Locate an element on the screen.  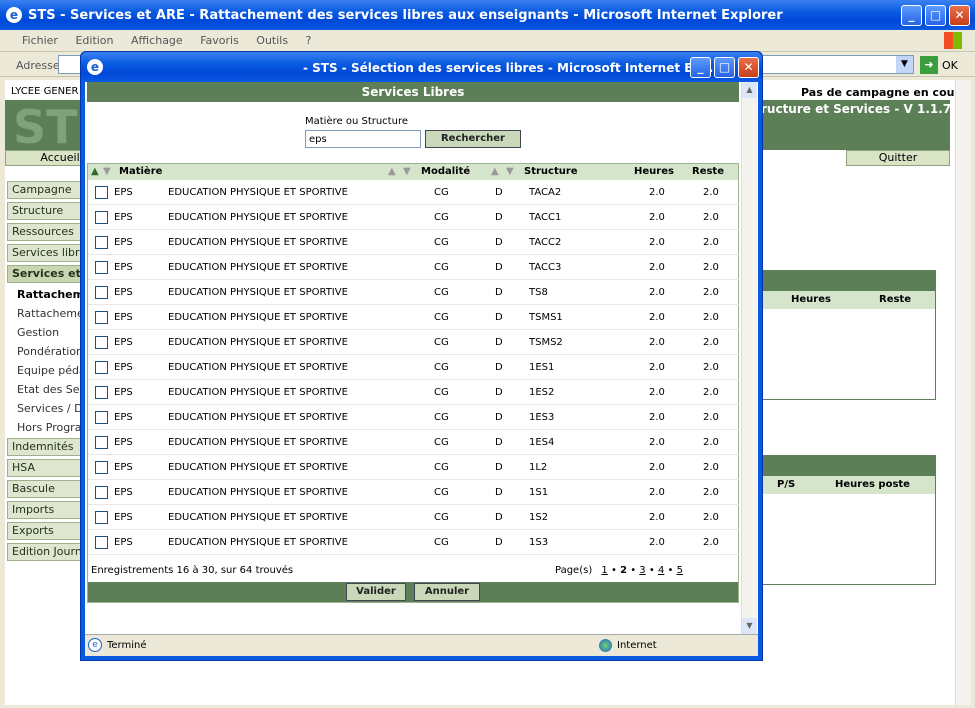
subitem-etat: Etat des Se is located at coordinates (52, 390).